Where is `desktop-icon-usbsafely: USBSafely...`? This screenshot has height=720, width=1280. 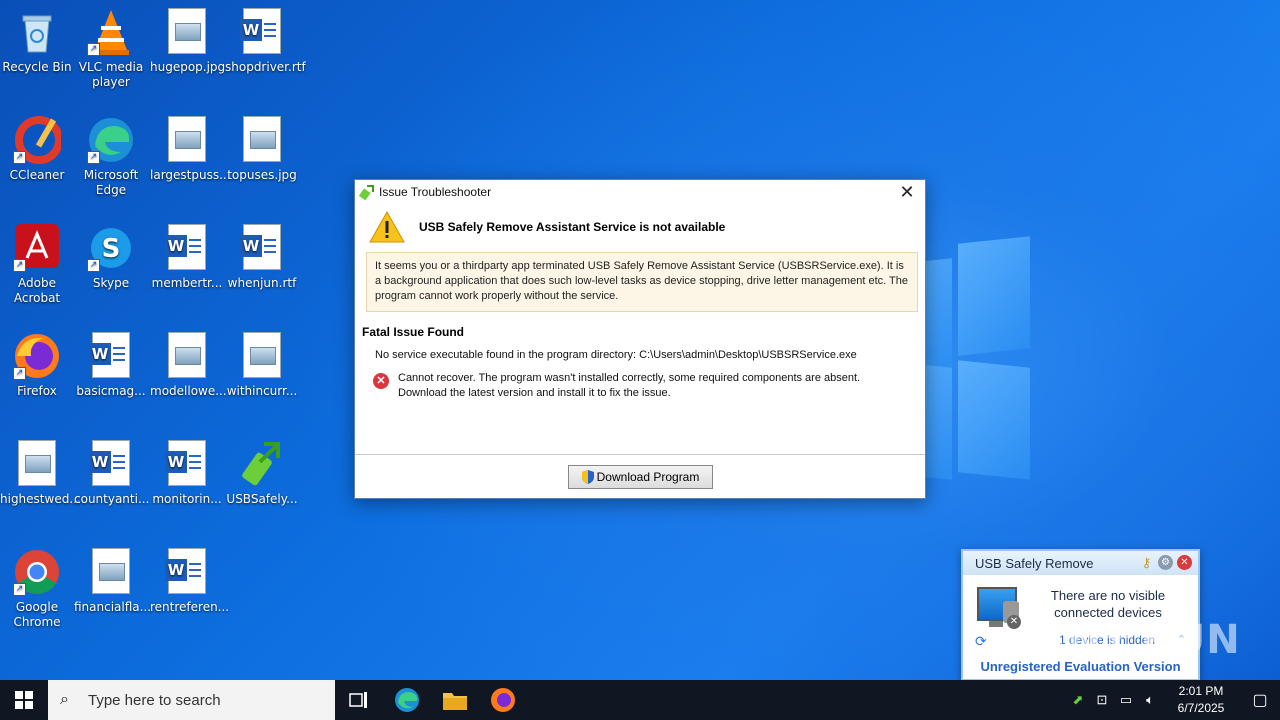
desktop-icon-usbsafely: USBSafely... is located at coordinates (262, 473).